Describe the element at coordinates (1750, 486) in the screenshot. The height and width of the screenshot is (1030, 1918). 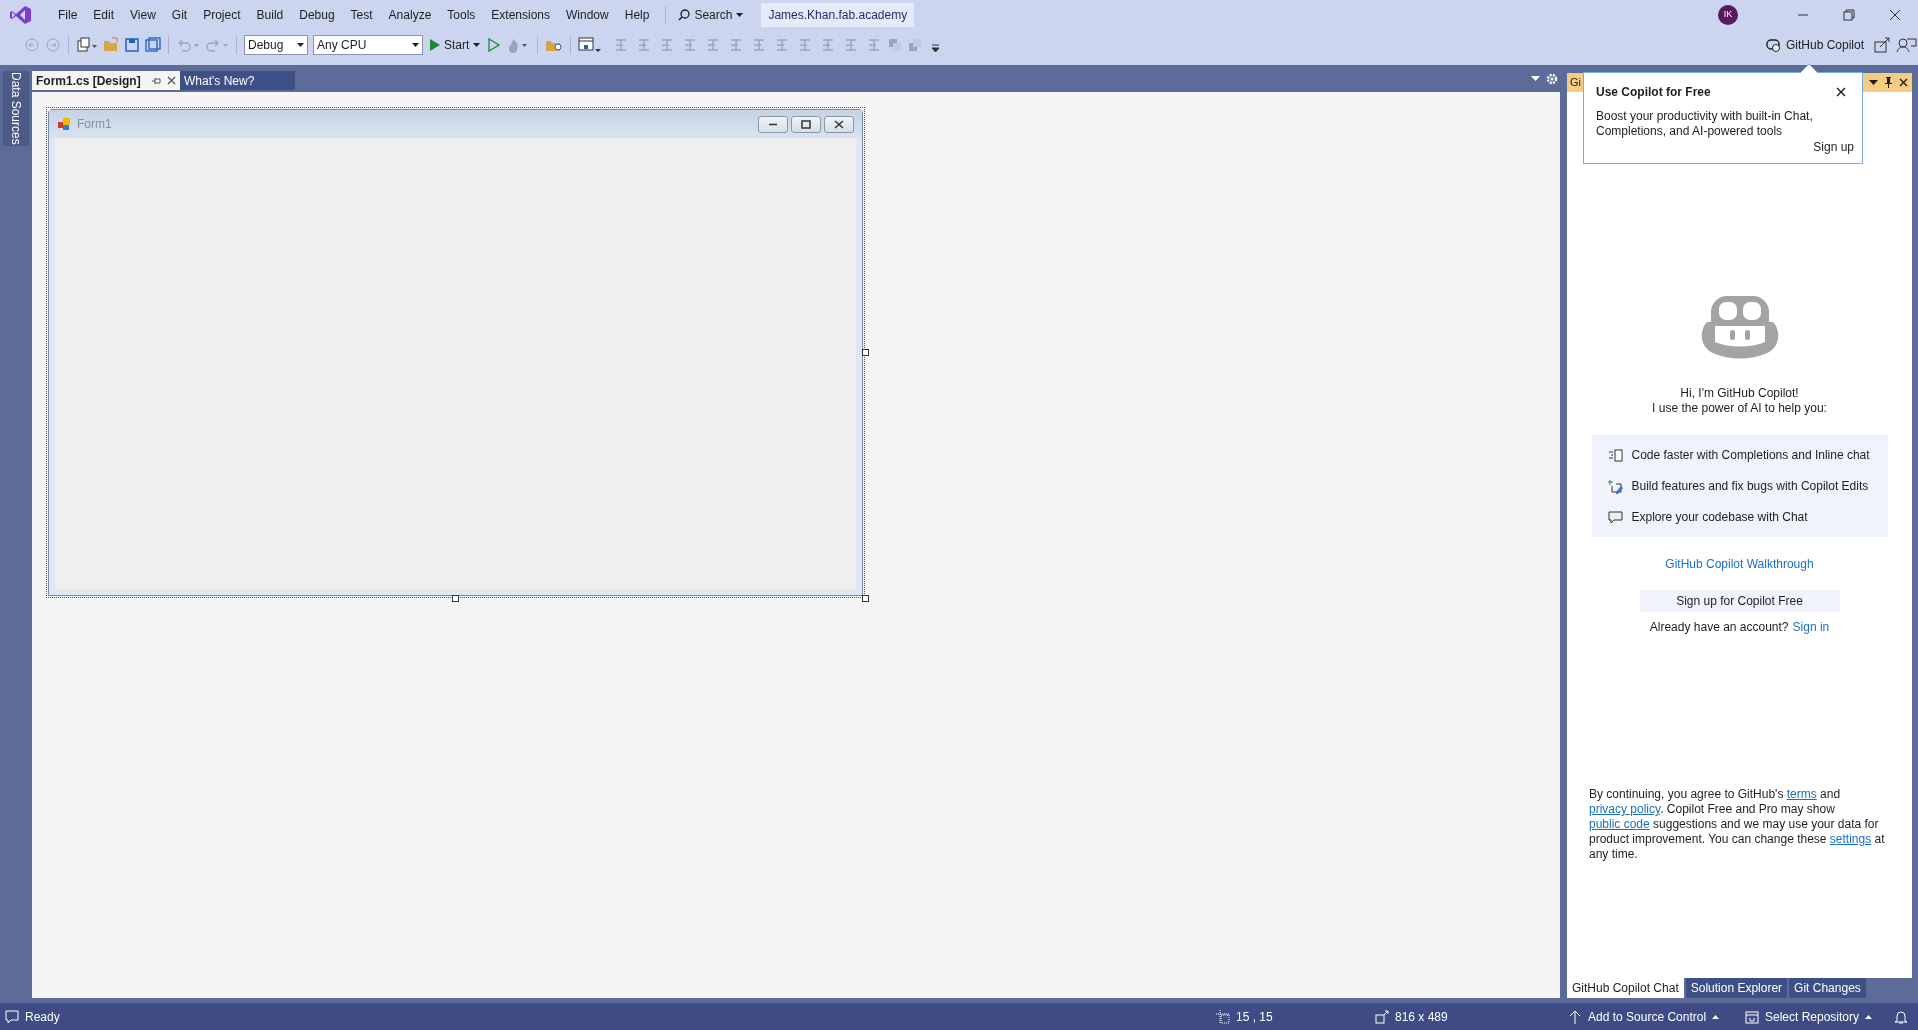
I see `feature-text: Build features and fix bugs with Copilot Edits` at that location.